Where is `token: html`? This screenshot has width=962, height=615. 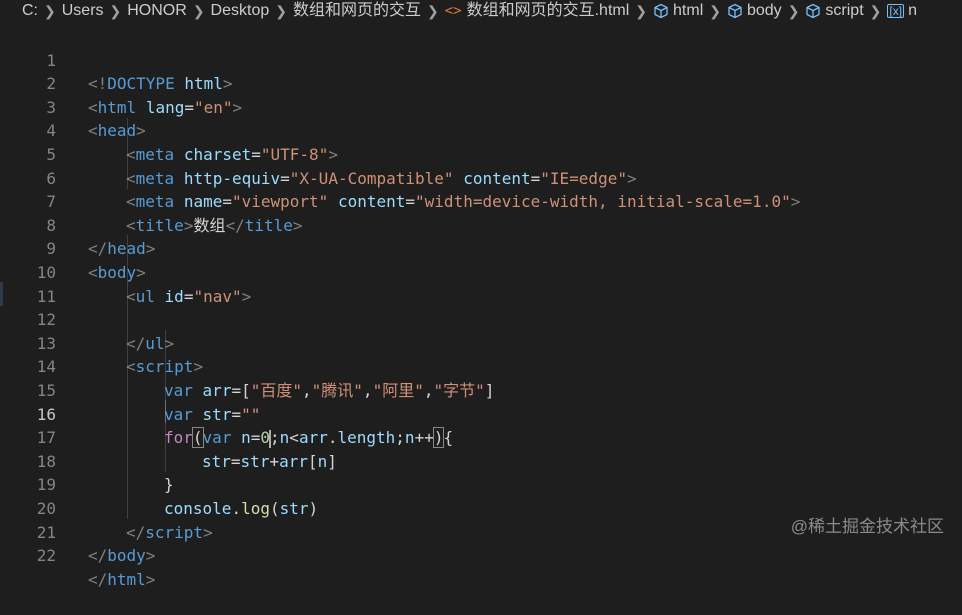
token: html is located at coordinates (126, 579).